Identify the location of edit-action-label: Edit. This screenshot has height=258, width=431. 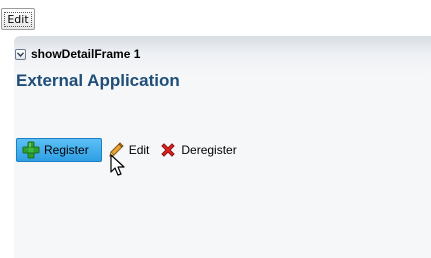
(139, 150).